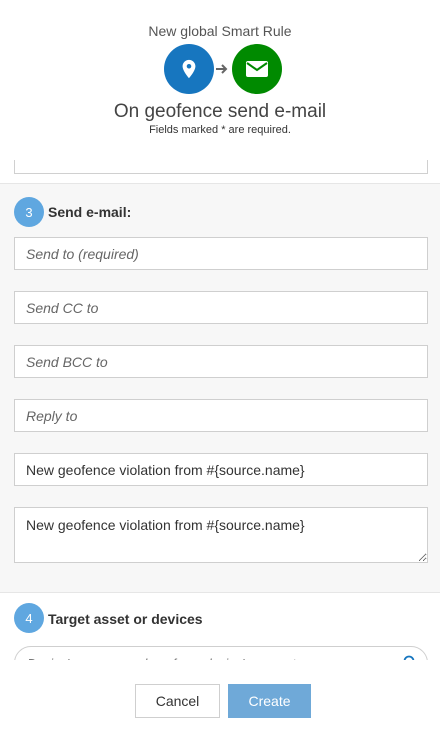 The image size is (440, 739). I want to click on arrow-right-icon, so click(222, 69).